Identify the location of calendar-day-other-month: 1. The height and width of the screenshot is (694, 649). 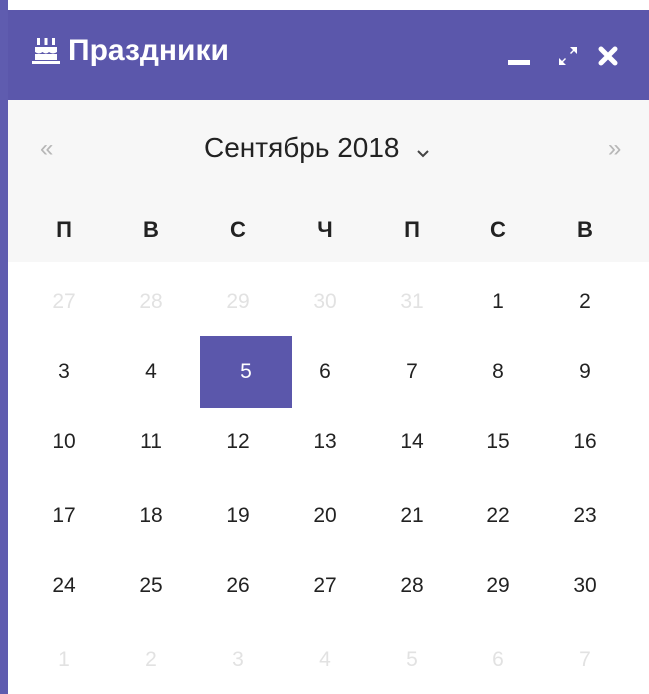
(64, 660).